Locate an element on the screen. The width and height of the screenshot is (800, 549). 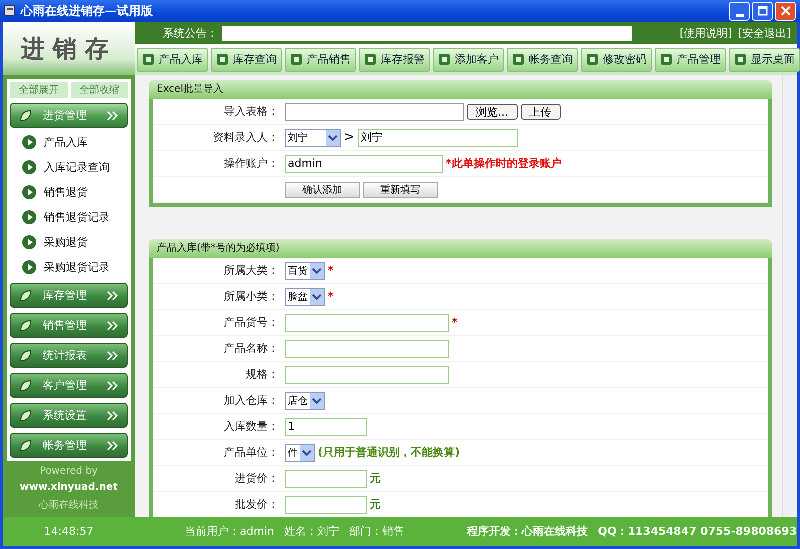
required-mark: * is located at coordinates (455, 322).